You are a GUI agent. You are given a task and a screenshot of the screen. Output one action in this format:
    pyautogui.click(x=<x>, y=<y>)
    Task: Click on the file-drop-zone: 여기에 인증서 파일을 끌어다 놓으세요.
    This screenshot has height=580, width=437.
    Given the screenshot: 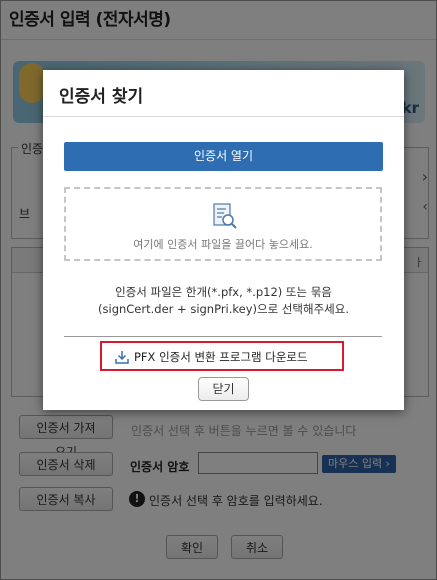 What is the action you would take?
    pyautogui.click(x=223, y=224)
    